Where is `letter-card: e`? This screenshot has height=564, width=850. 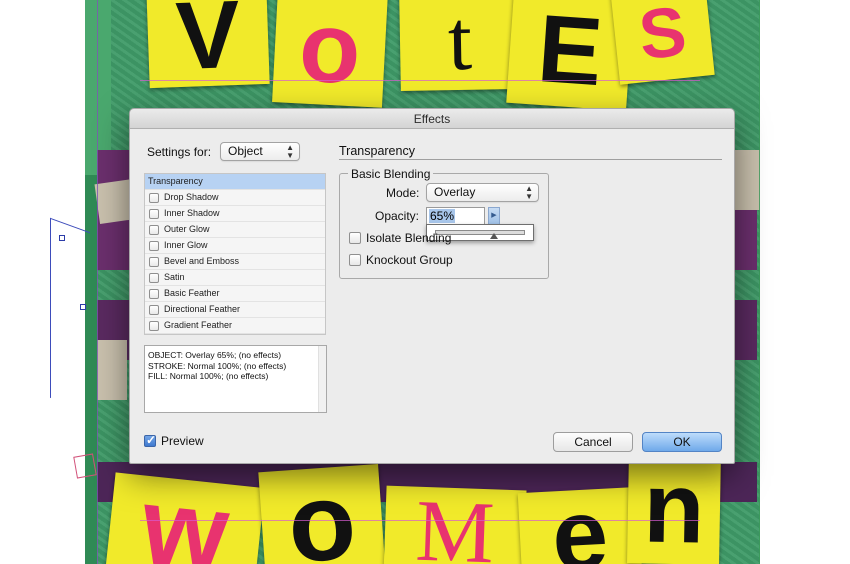 letter-card: e is located at coordinates (580, 525).